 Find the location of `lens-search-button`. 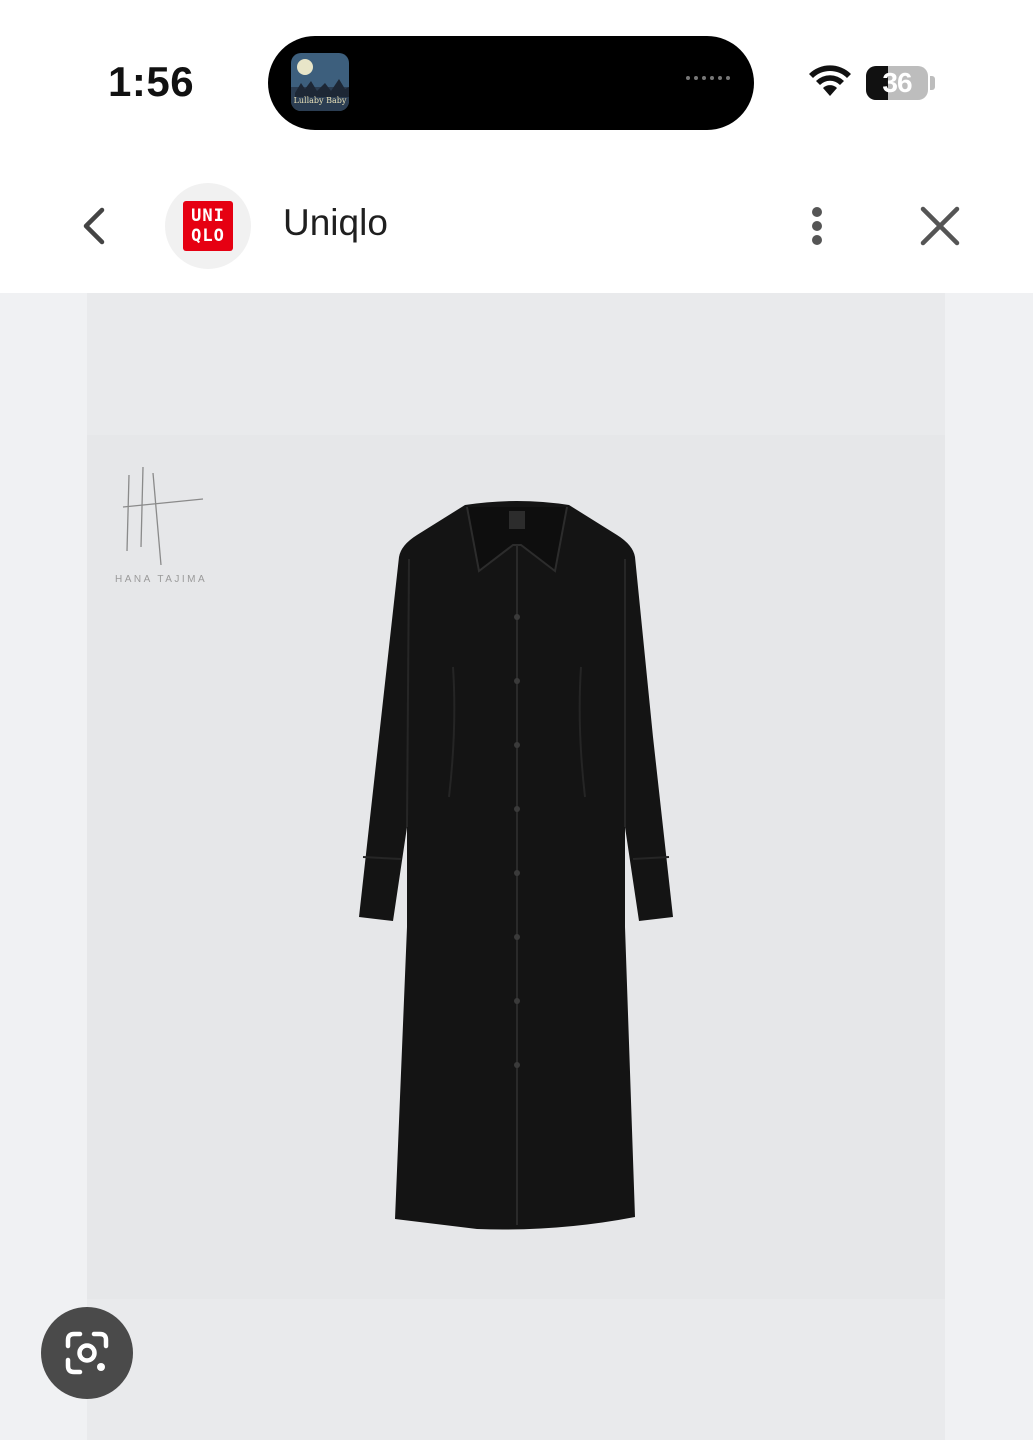

lens-search-button is located at coordinates (87, 1353).